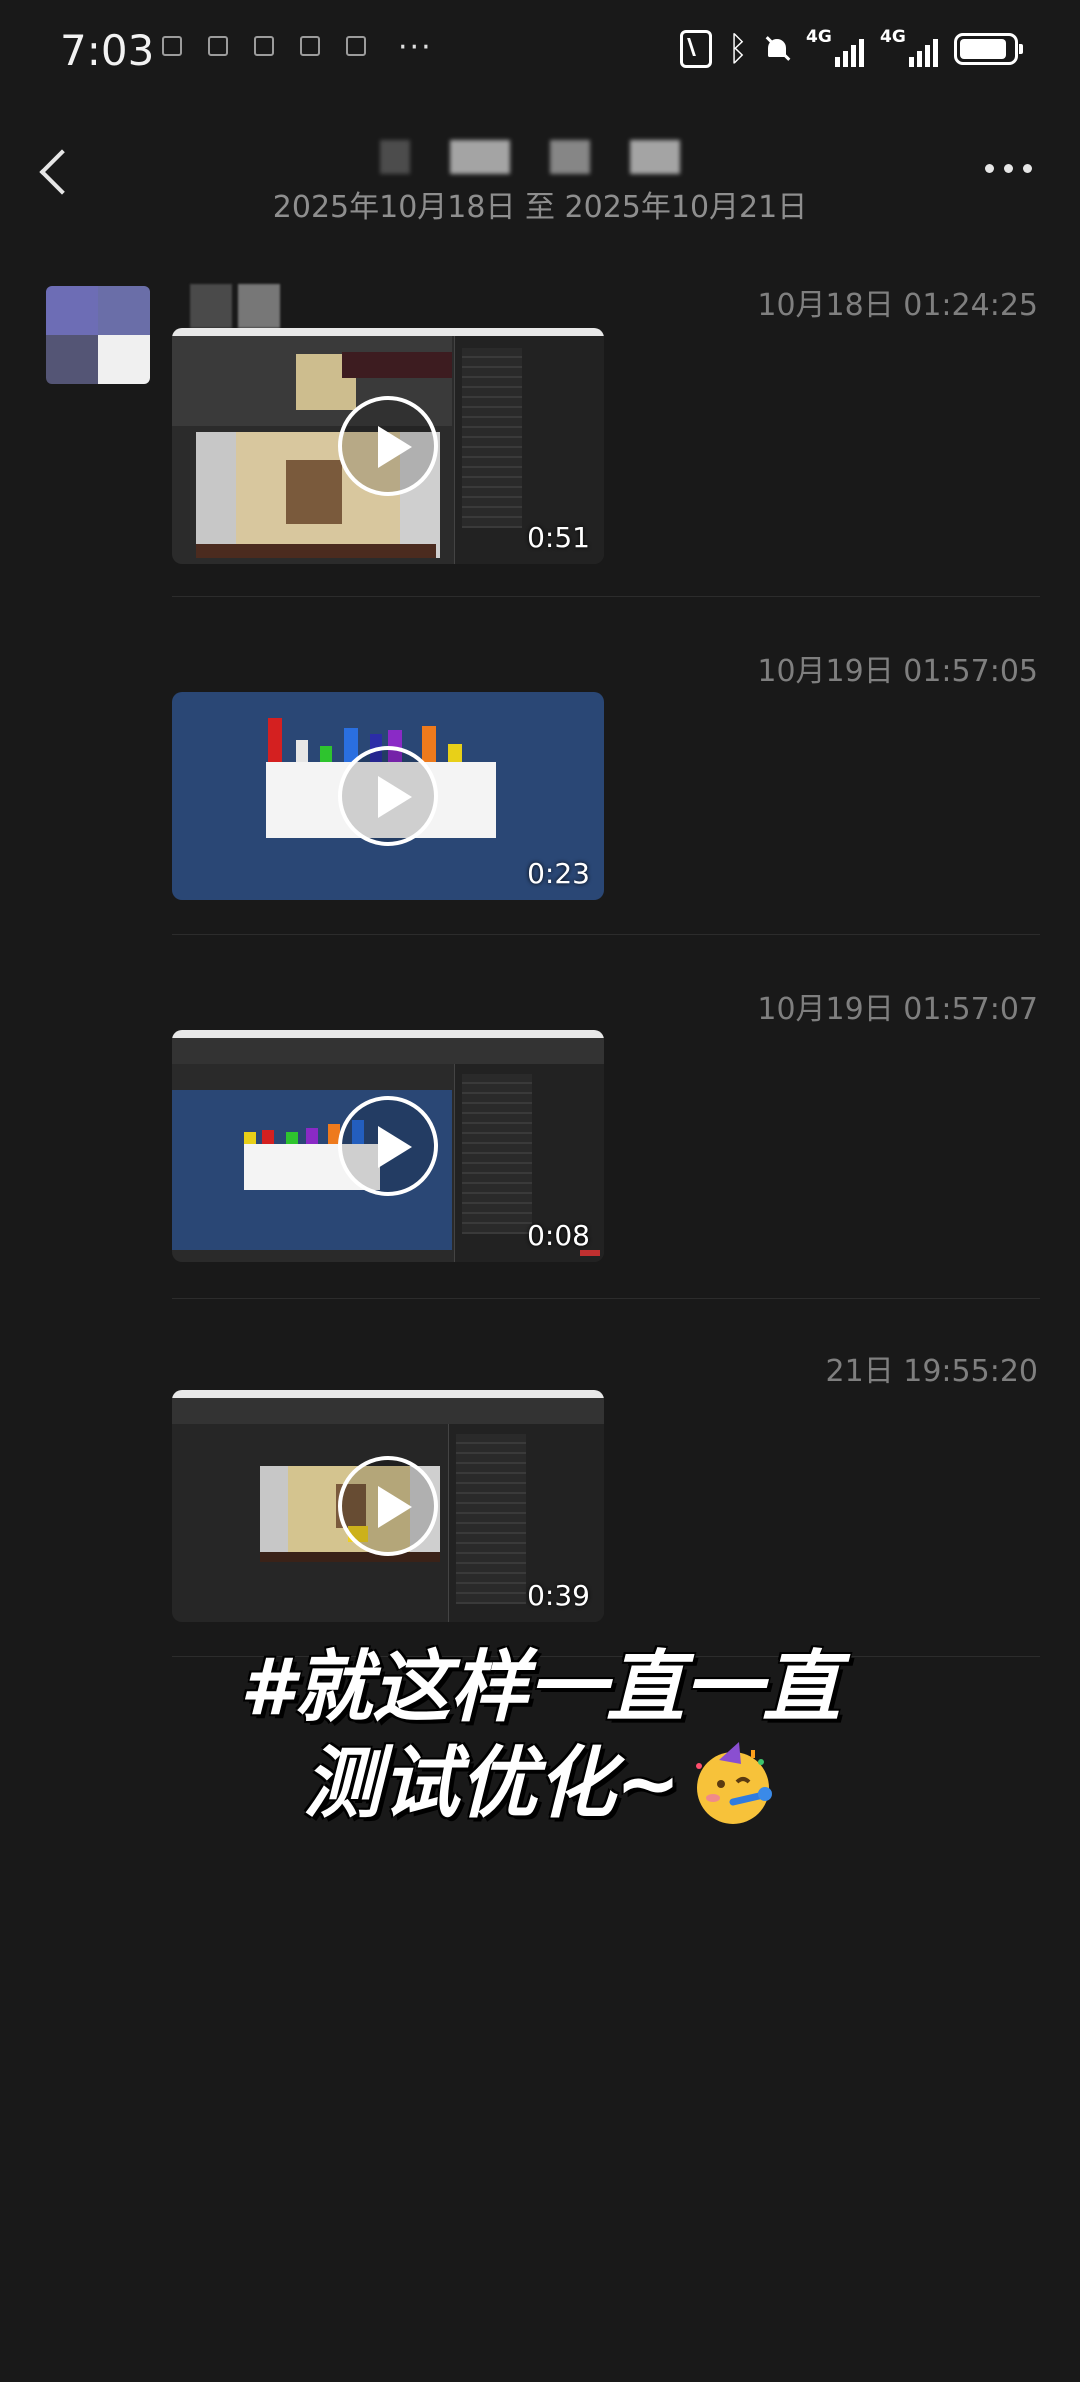 This screenshot has width=1080, height=2382. I want to click on blurred-sender-name, so click(235, 306).